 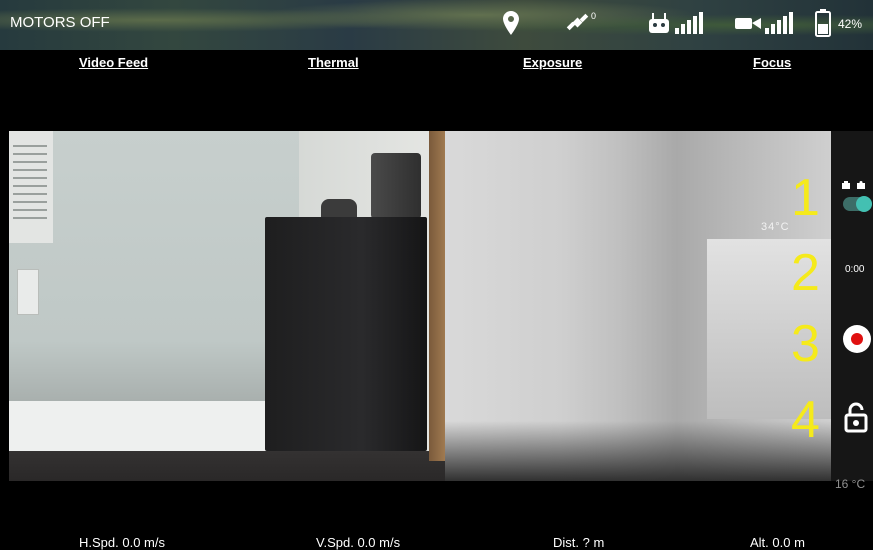 I want to click on satellite-icon: 0, so click(x=580, y=23).